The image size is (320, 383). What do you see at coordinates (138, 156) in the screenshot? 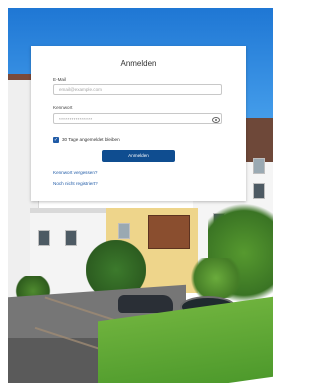
I see `login-button: Anmelden` at bounding box center [138, 156].